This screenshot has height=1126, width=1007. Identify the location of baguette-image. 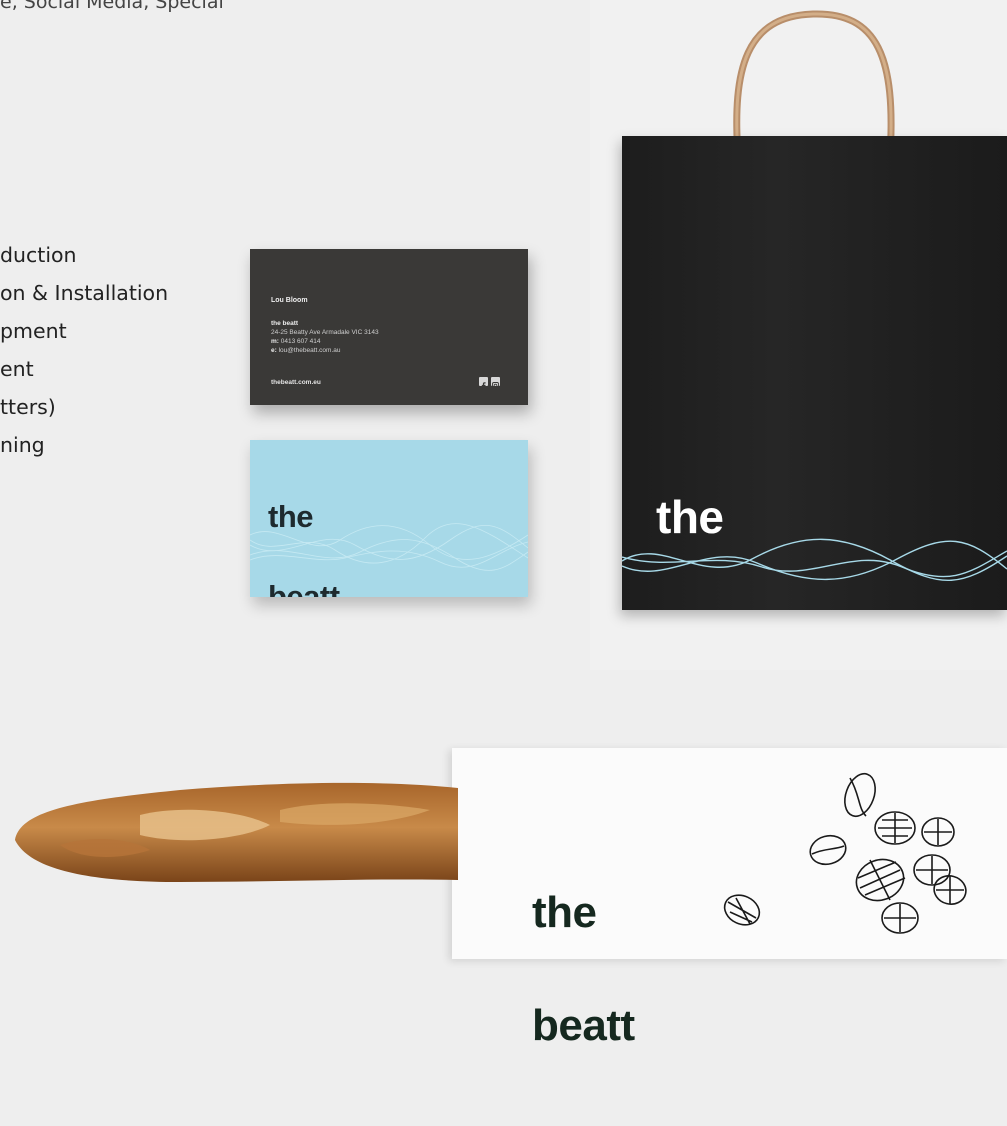
(236, 832).